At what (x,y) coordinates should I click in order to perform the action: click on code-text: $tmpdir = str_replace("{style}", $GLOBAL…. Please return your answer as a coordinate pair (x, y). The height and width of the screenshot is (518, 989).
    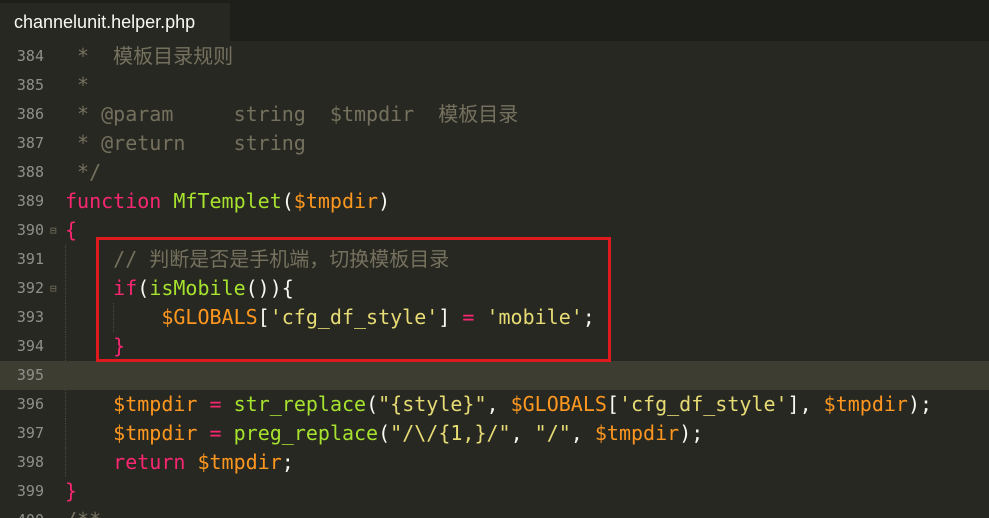
    Looking at the image, I should click on (498, 404).